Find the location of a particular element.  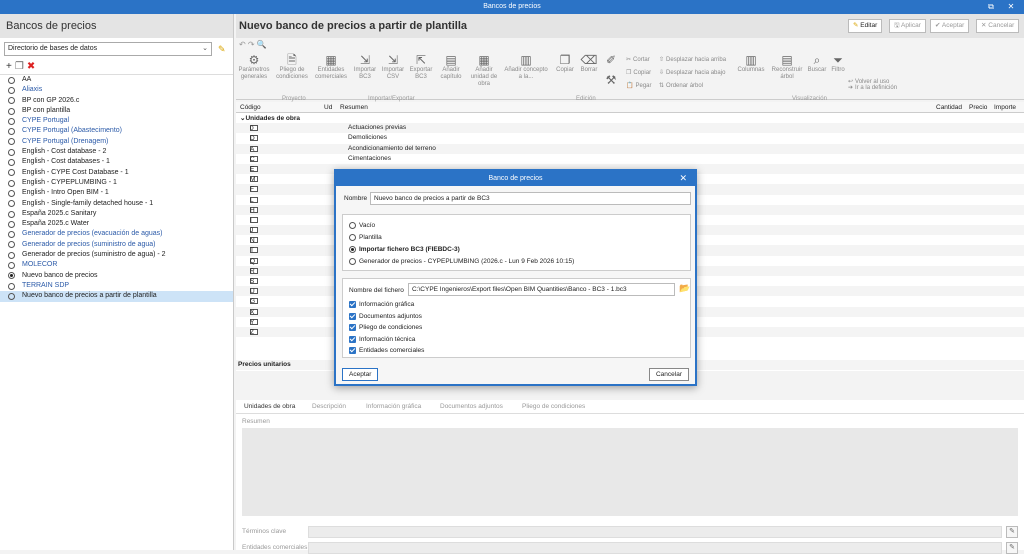

source-option: Plantilla is located at coordinates (365, 237).